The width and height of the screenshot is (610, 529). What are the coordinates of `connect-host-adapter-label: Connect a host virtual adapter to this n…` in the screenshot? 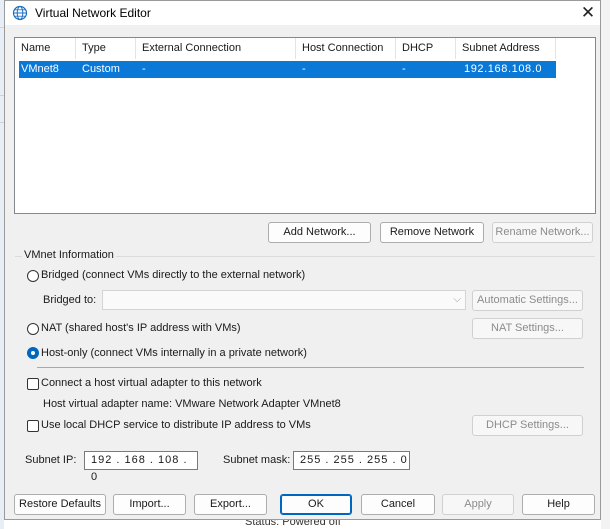 It's located at (151, 383).